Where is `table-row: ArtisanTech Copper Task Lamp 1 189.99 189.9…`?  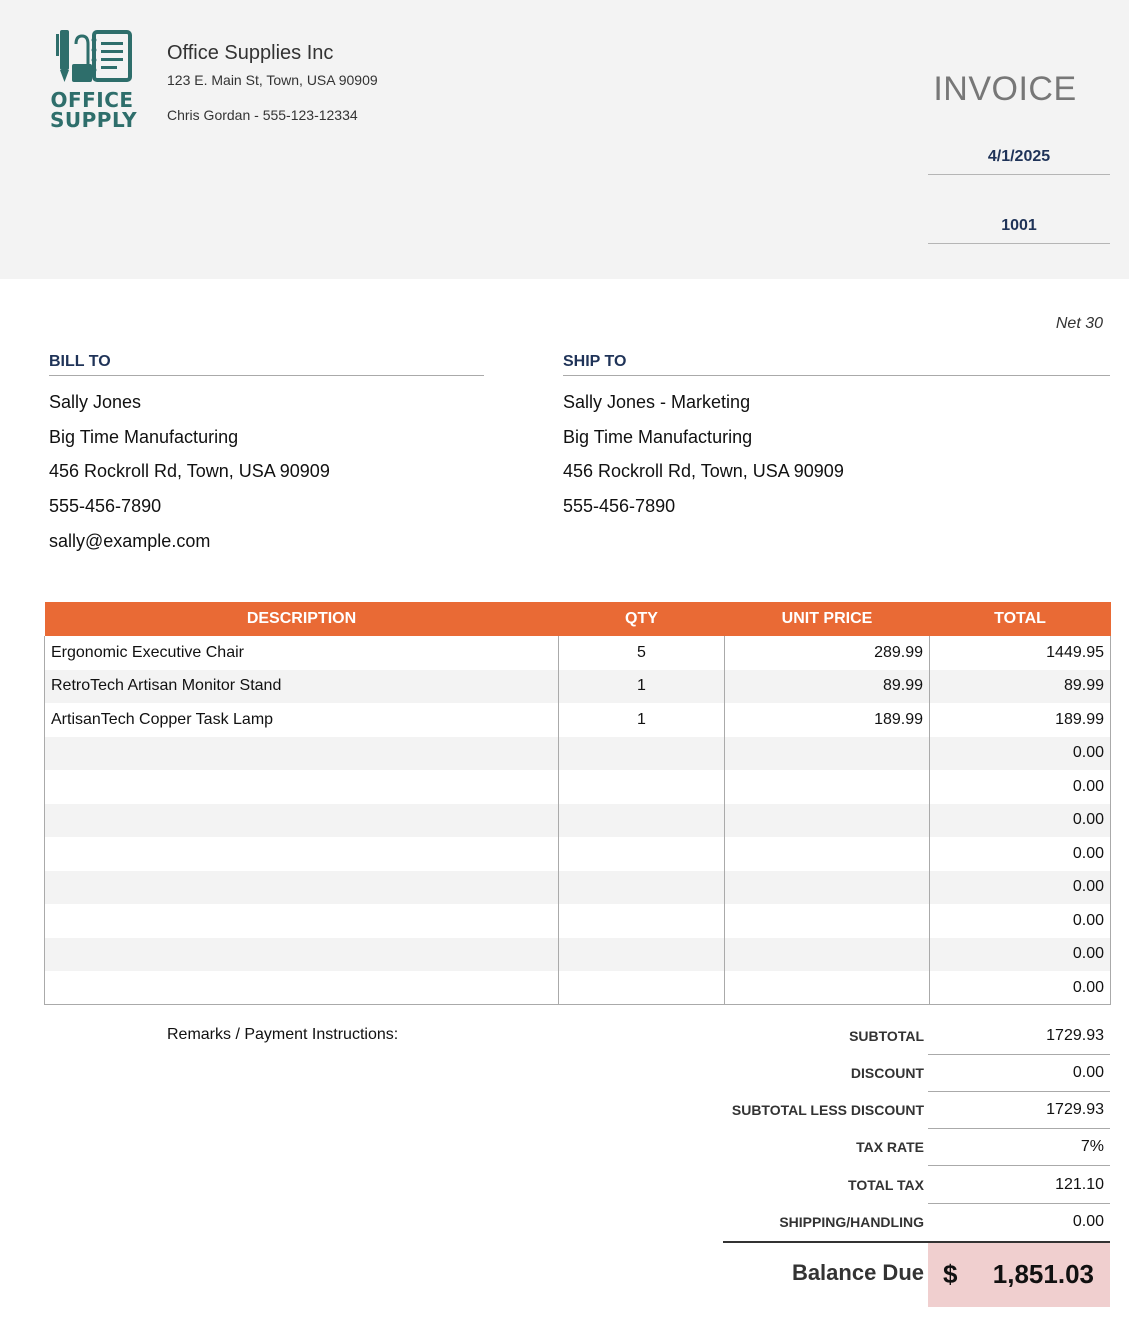 table-row: ArtisanTech Copper Task Lamp 1 189.99 189.9… is located at coordinates (577, 720).